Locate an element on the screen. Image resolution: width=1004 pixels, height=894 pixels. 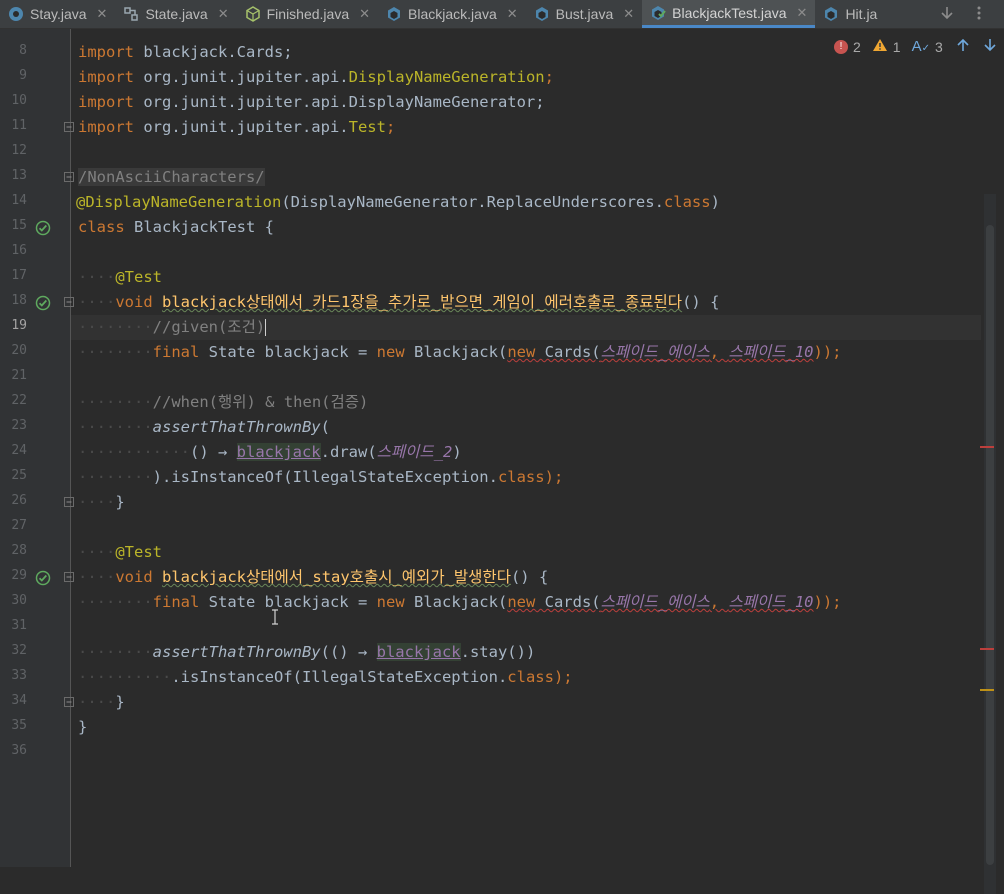
code-line-15: class BlackjackTest { is located at coordinates (176, 227).